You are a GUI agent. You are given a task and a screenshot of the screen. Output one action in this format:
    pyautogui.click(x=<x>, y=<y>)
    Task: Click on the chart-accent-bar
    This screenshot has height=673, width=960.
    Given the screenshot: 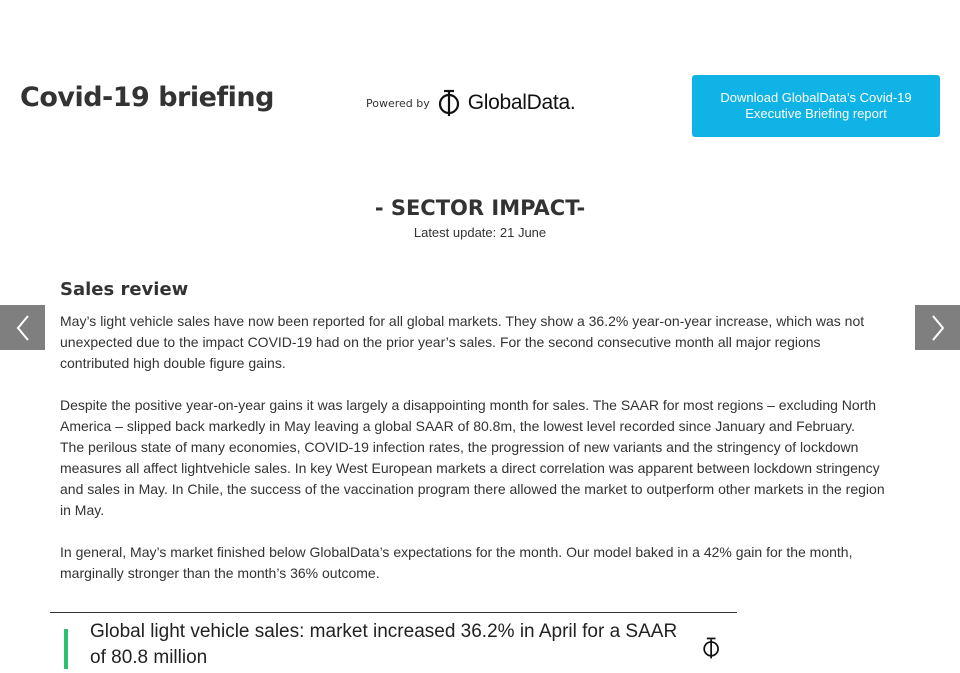 What is the action you would take?
    pyautogui.click(x=66, y=649)
    